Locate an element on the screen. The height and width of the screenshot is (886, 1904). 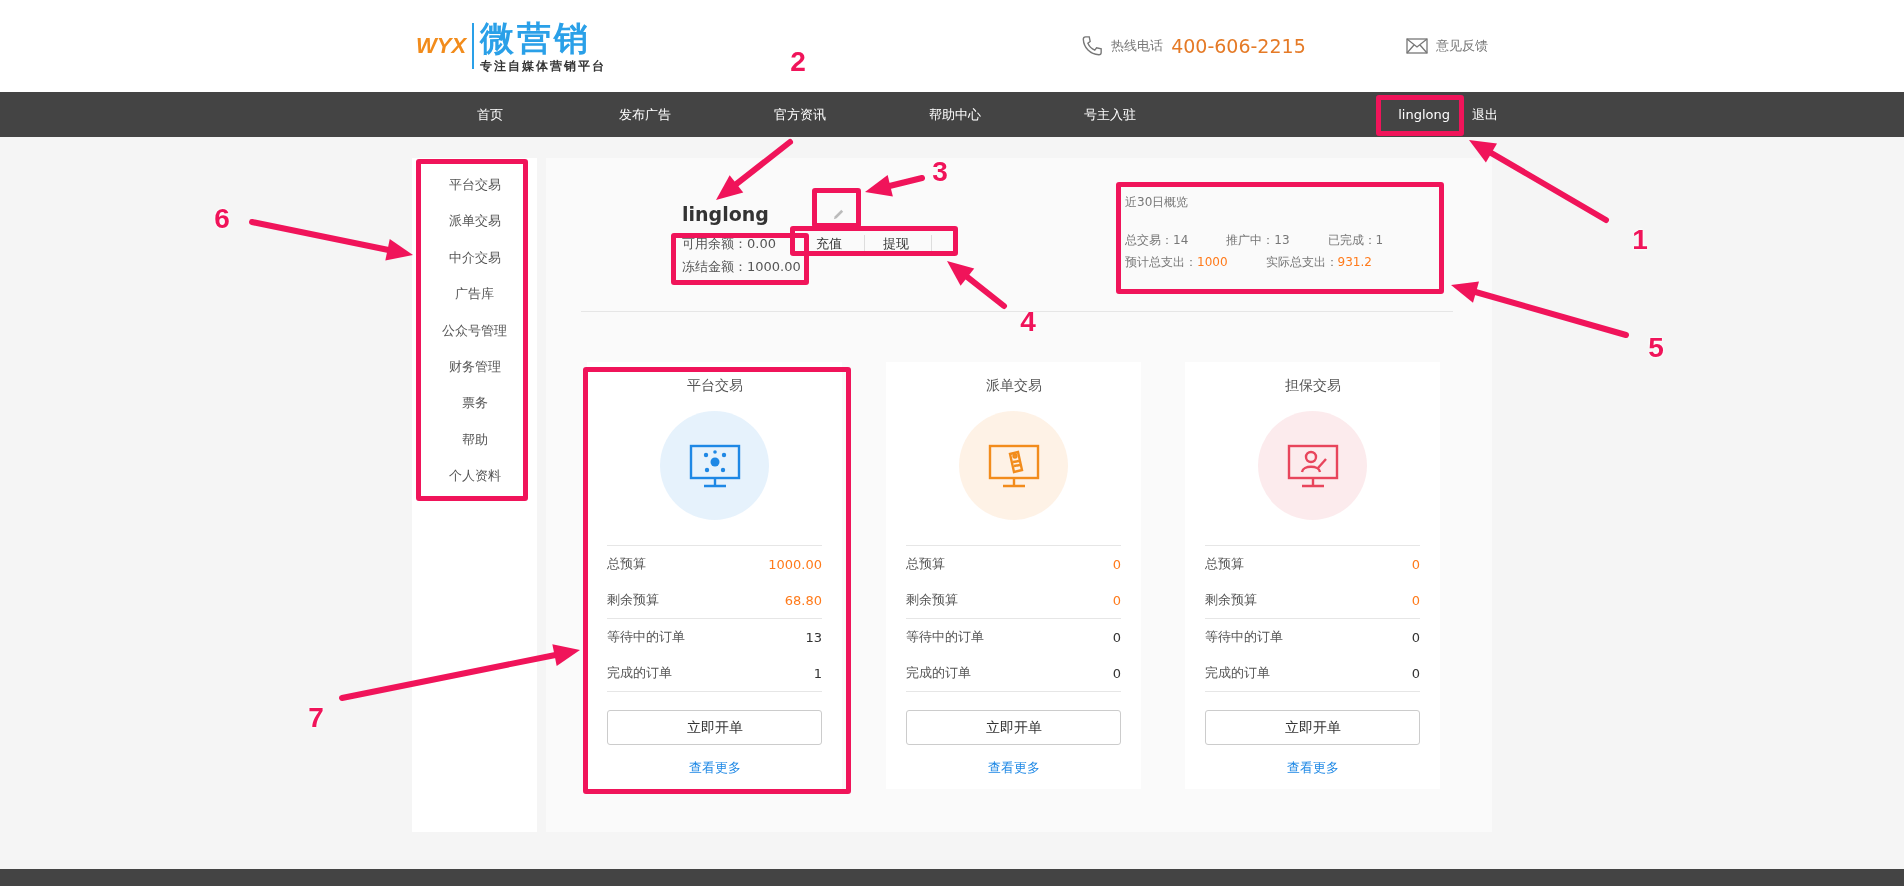
hotline-number: 400-606-2215 is located at coordinates (1238, 46).